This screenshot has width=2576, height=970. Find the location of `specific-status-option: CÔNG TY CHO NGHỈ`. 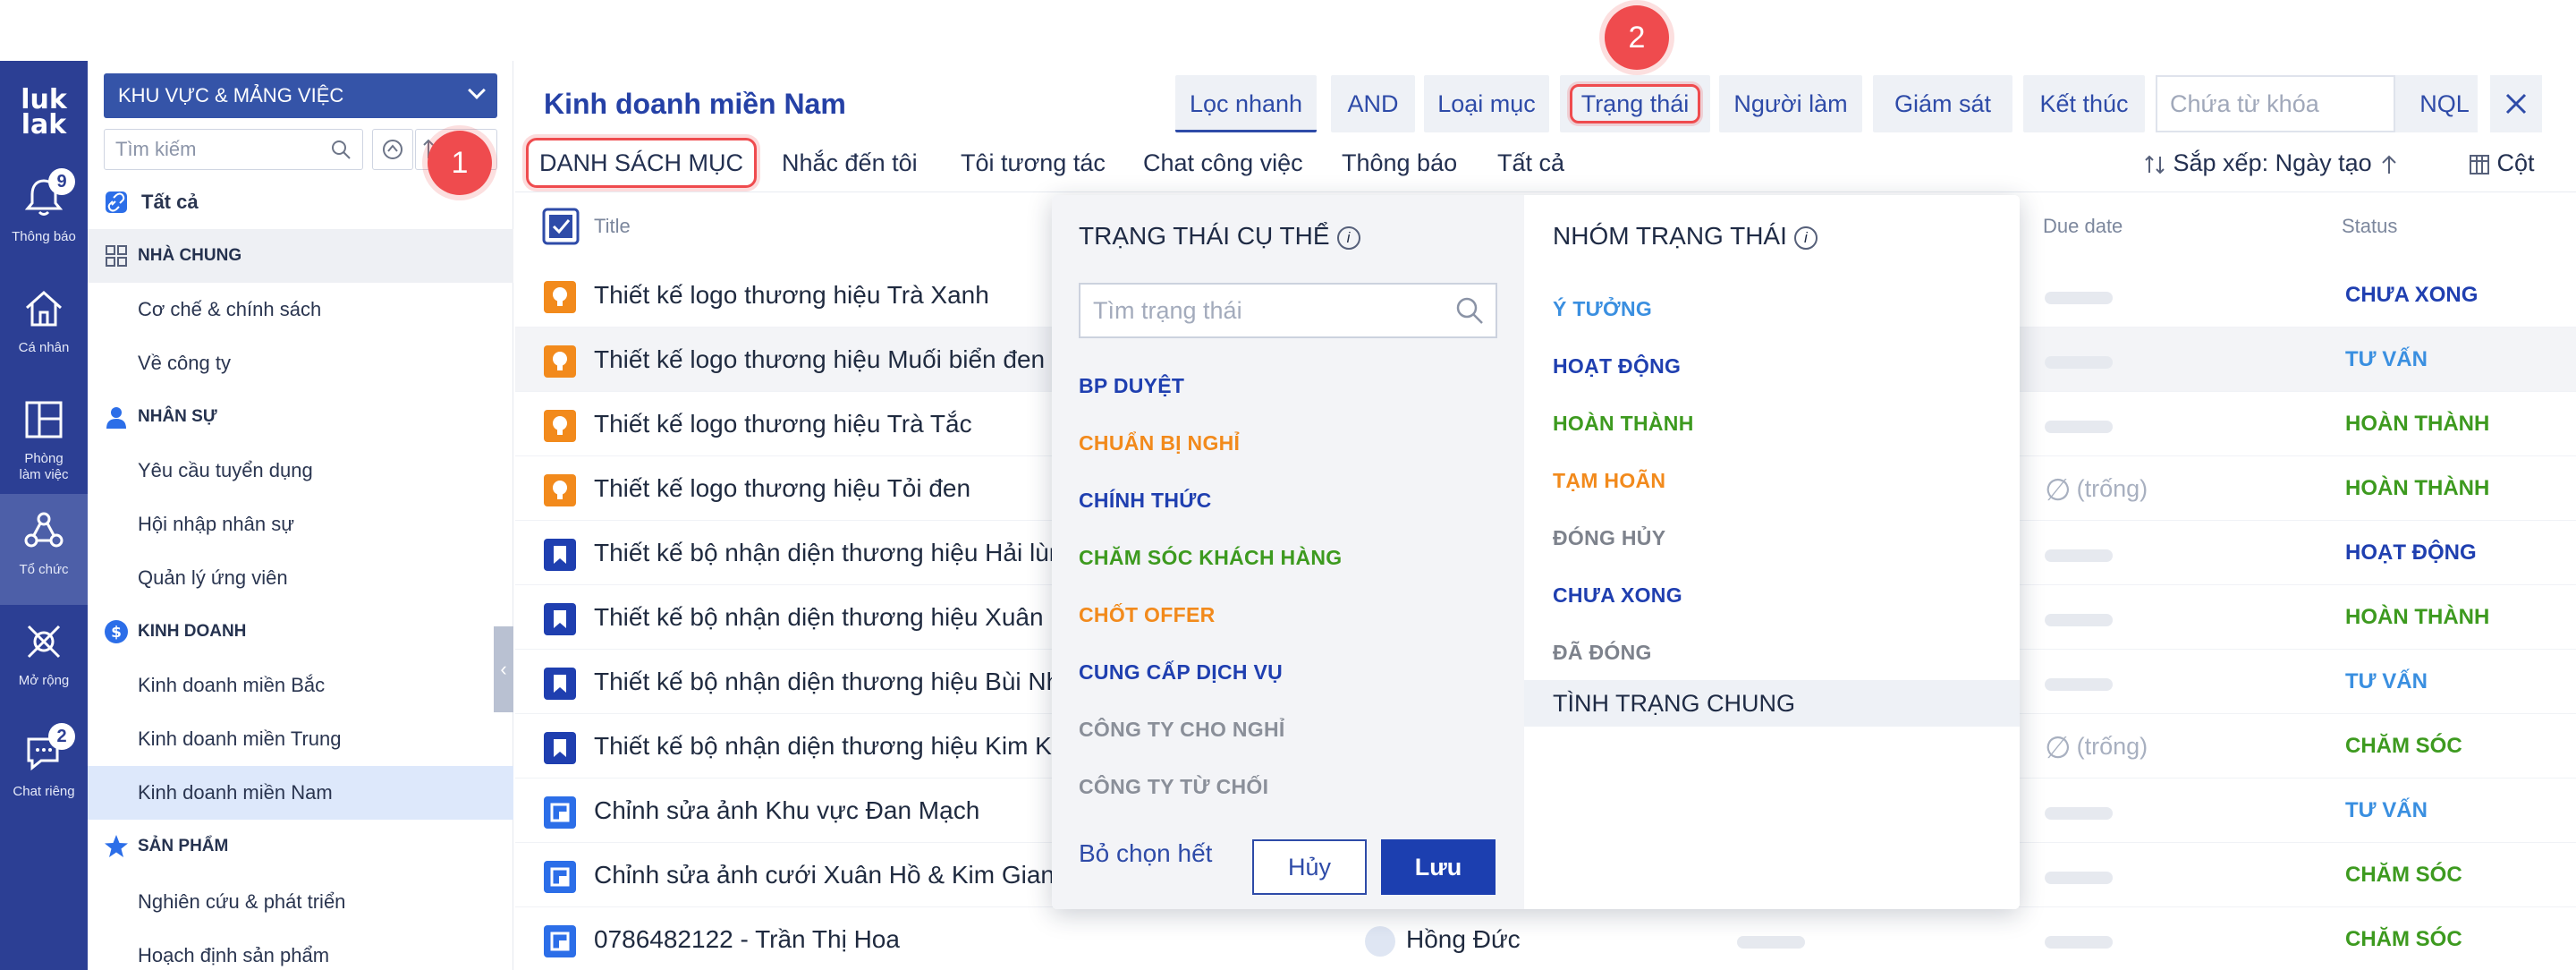

specific-status-option: CÔNG TY CHO NGHỈ is located at coordinates (1182, 730).